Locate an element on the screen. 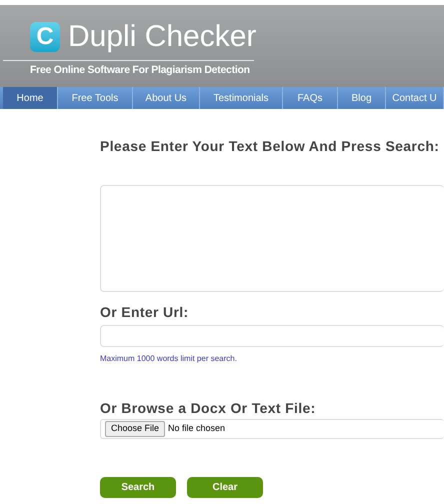 This screenshot has height=504, width=444. url-heading: Or Enter Url: is located at coordinates (145, 312).